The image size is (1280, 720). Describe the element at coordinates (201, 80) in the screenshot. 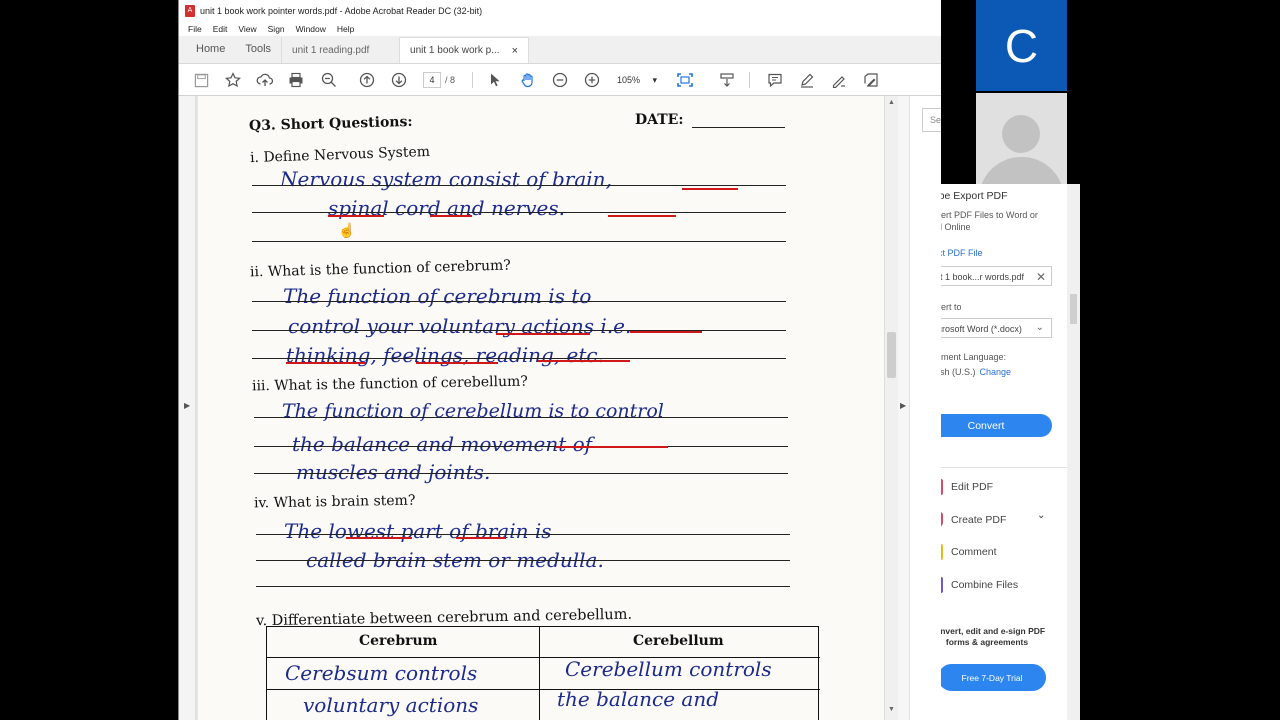

I see `save-icon` at that location.